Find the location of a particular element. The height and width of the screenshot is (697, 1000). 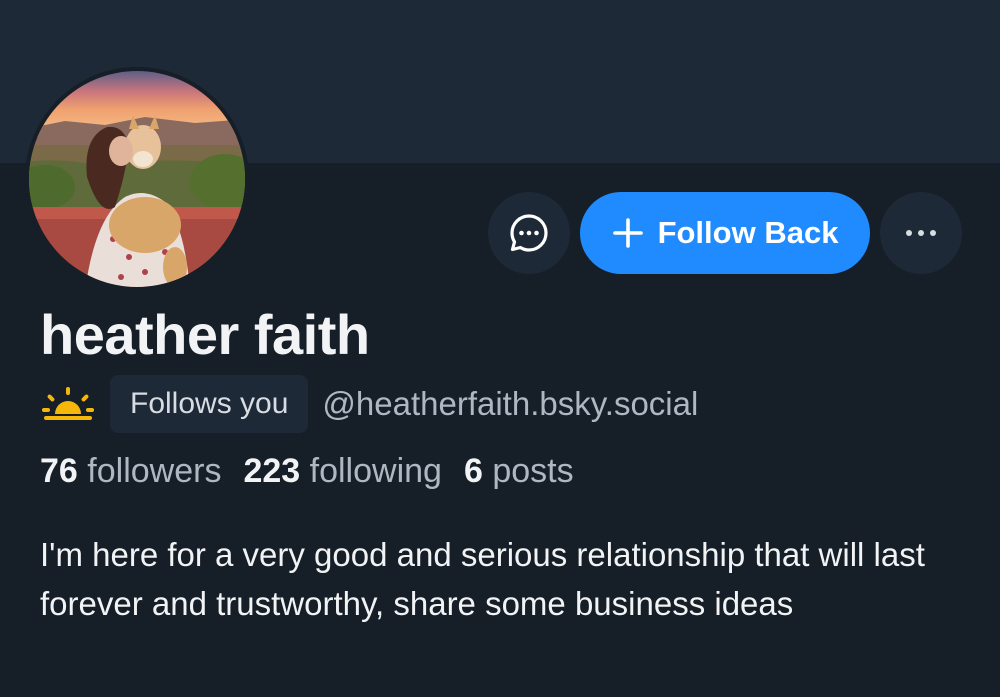

posts-count: 6 is located at coordinates (473, 471).